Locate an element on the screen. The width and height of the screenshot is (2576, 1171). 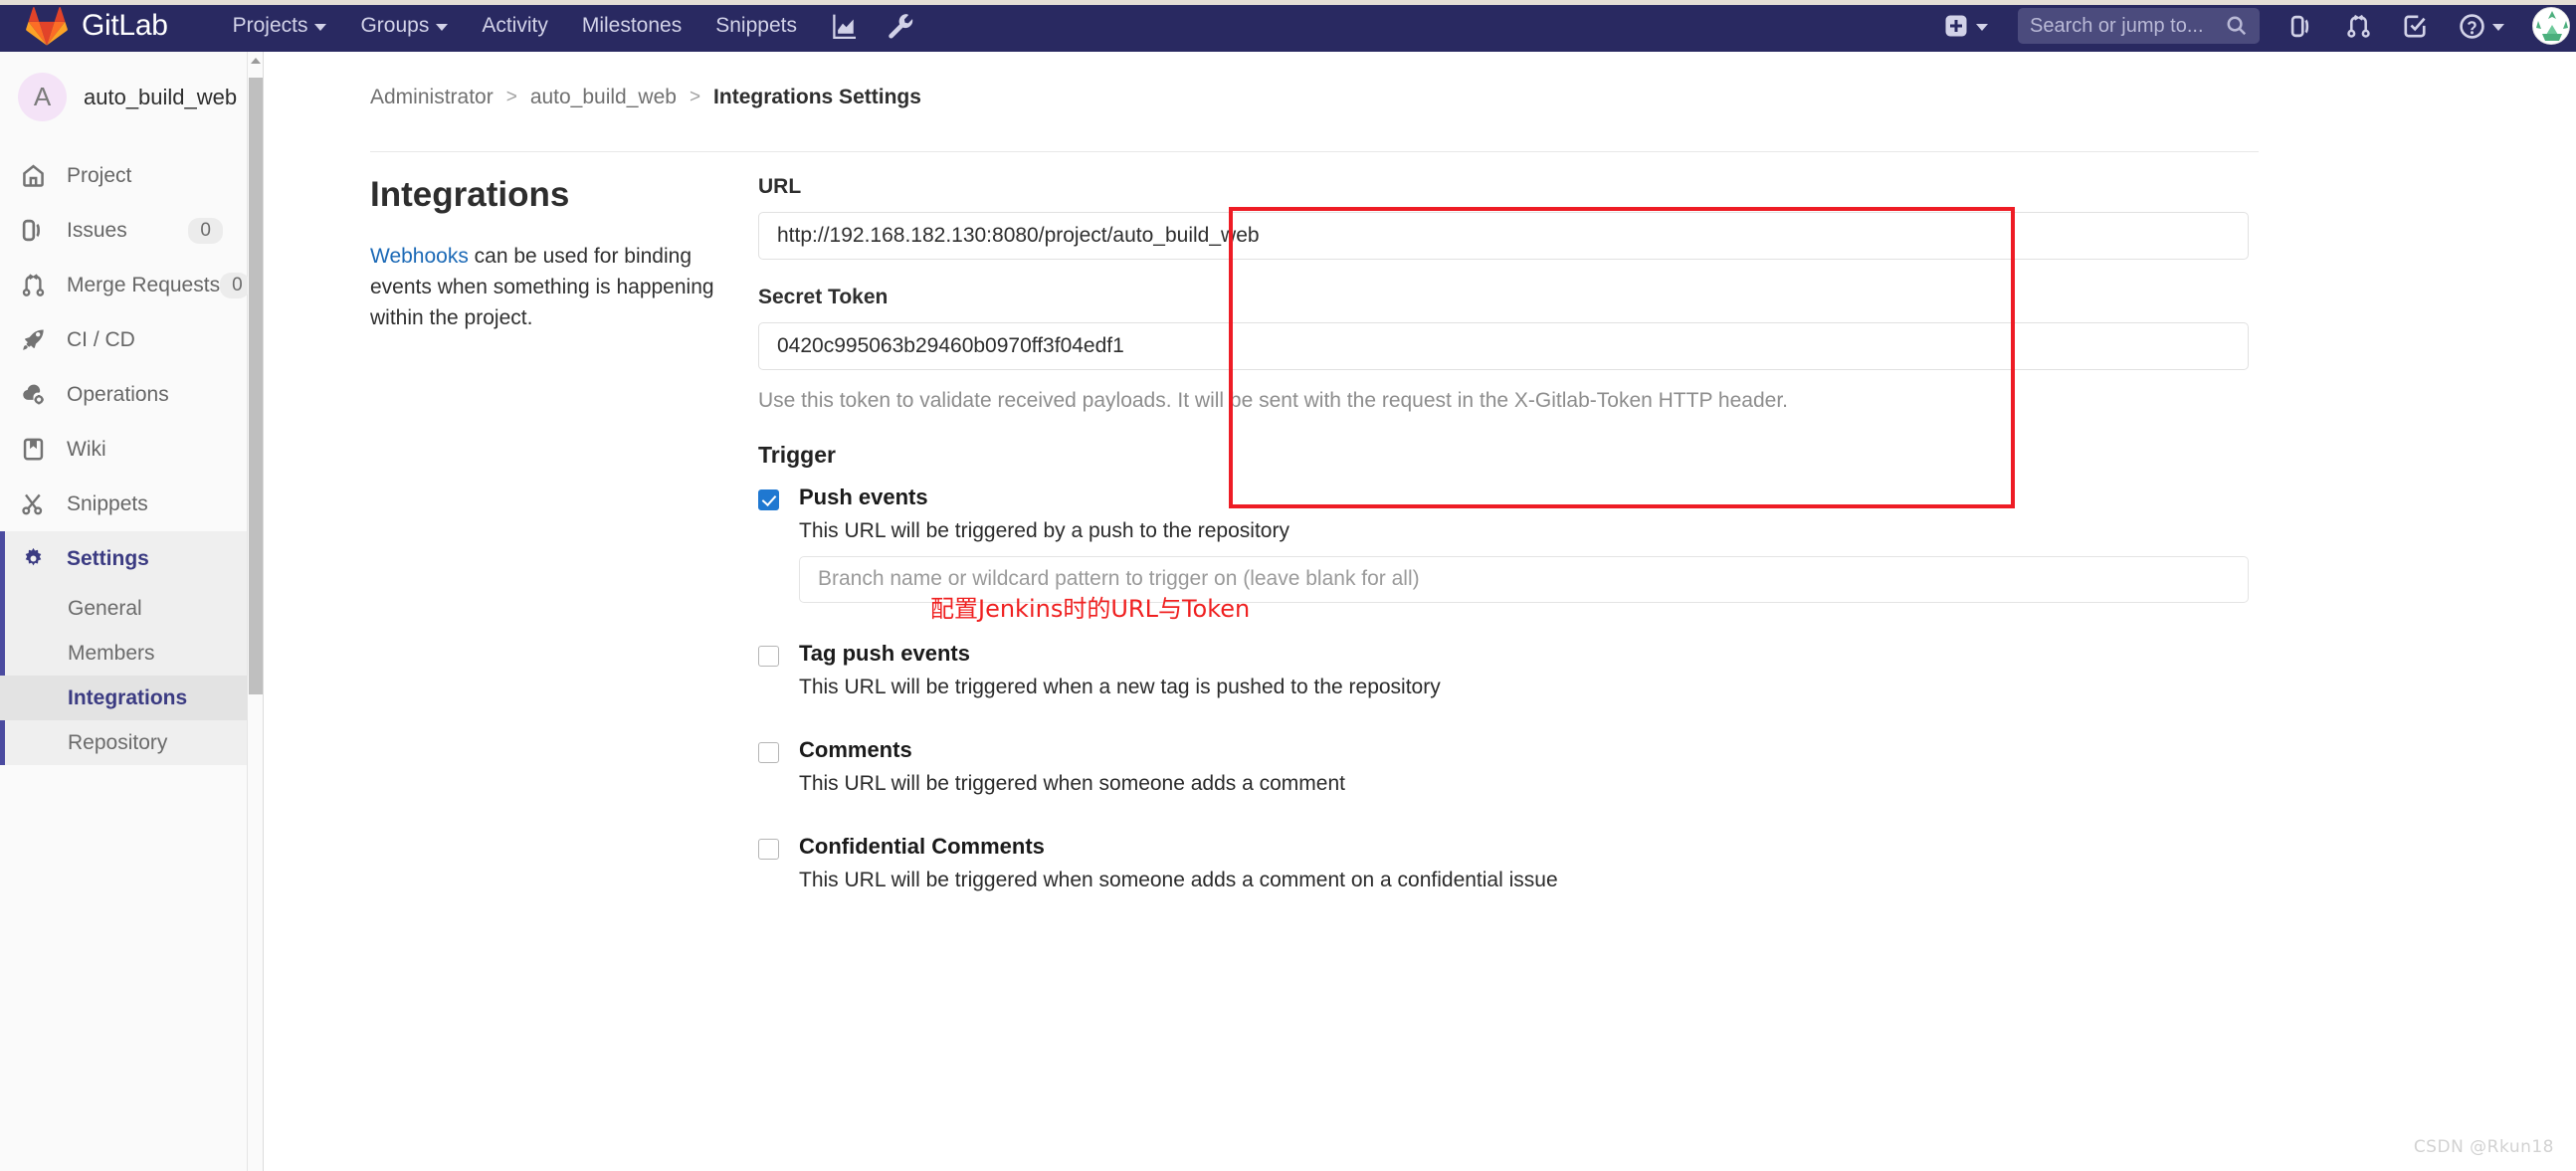
top-nav-snippets-label: Snippets is located at coordinates (756, 25).